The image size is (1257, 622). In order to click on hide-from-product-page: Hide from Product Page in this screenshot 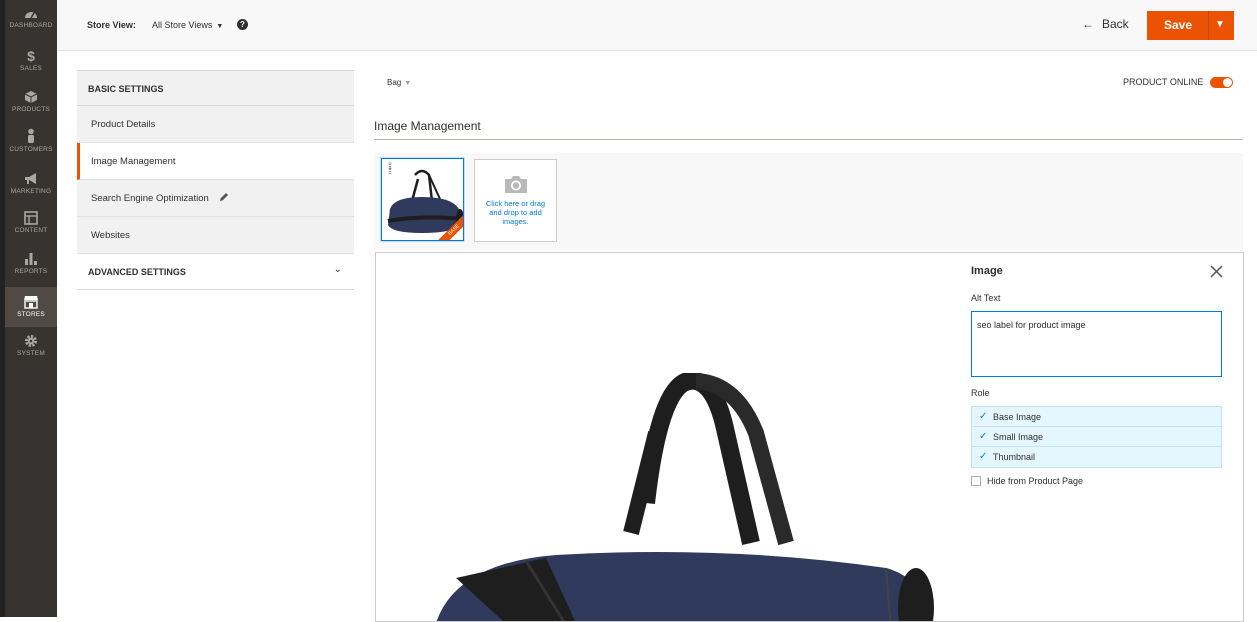, I will do `click(1027, 481)`.